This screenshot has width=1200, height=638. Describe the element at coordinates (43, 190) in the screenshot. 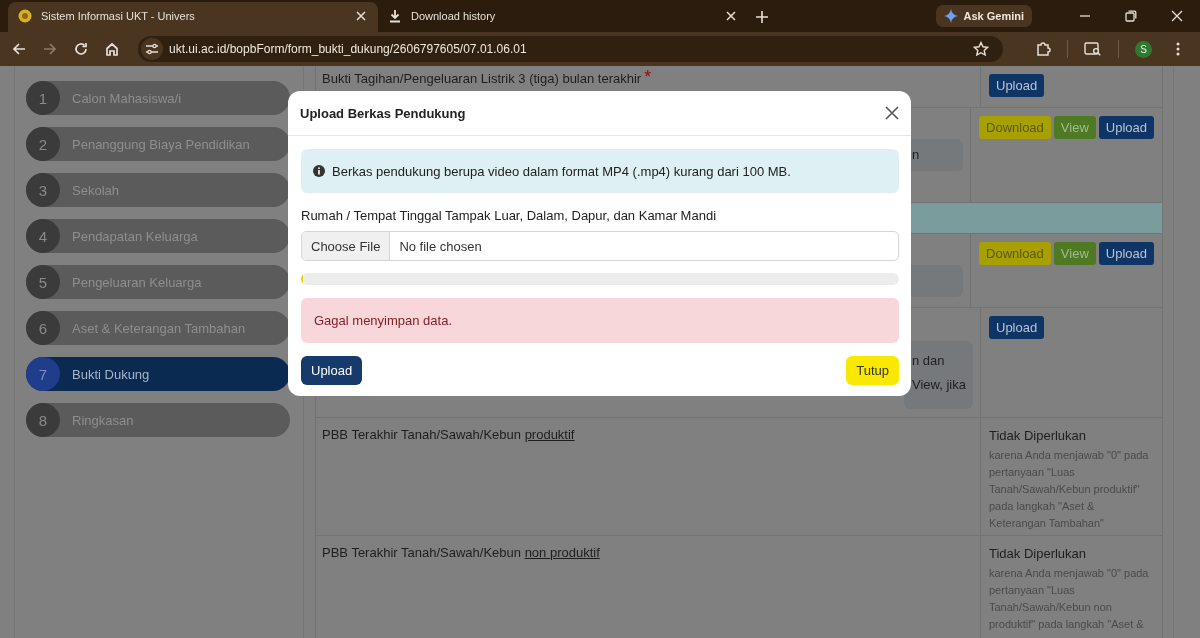

I see `step-number: 3` at that location.